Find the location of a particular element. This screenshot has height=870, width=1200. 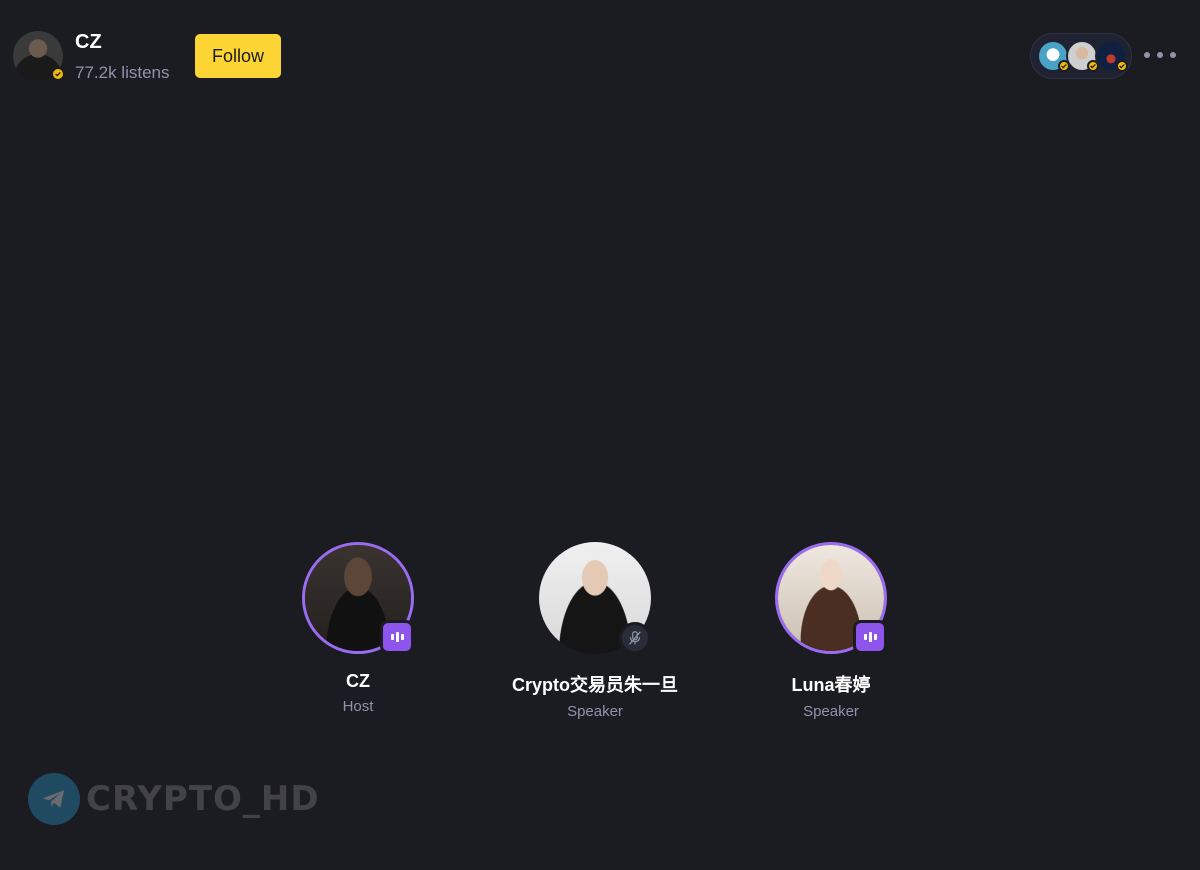

watermark-text: CRYPTO_HD is located at coordinates (203, 799).